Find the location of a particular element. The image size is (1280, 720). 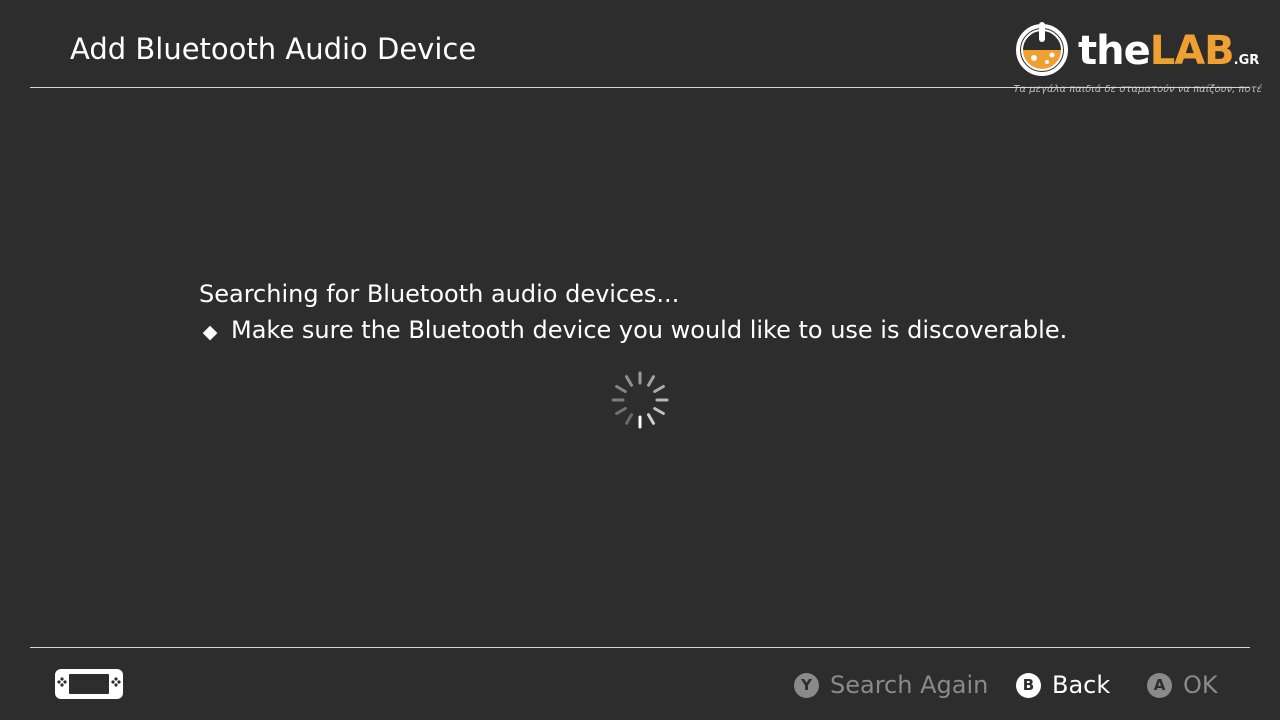

handheld-console-icon is located at coordinates (89, 684).